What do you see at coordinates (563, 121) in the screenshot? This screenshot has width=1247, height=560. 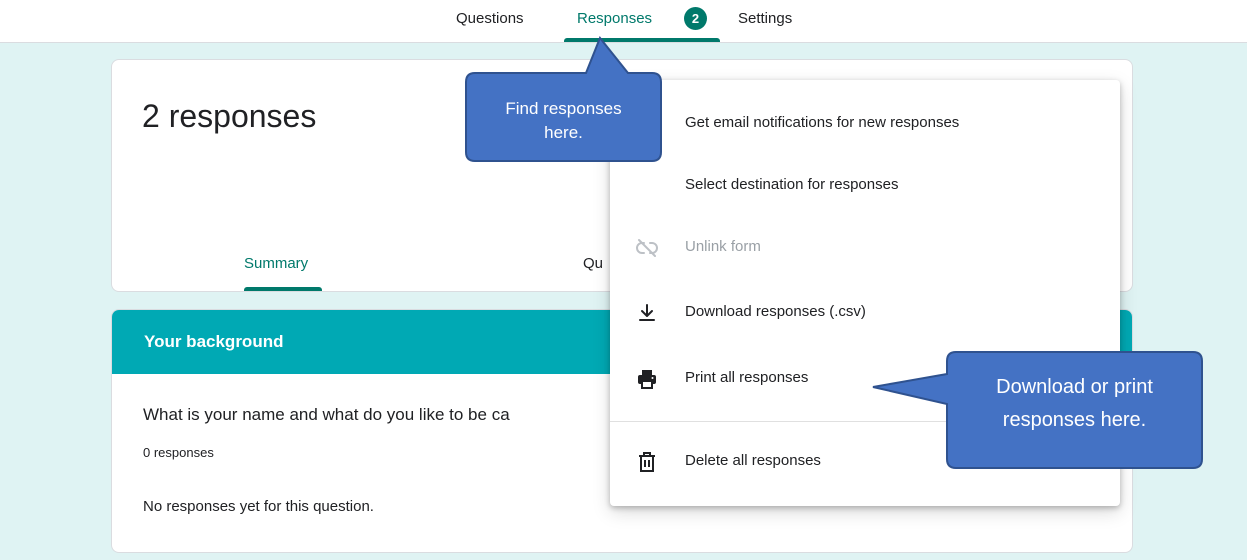 I see `callout-find-text: Find responses here.` at bounding box center [563, 121].